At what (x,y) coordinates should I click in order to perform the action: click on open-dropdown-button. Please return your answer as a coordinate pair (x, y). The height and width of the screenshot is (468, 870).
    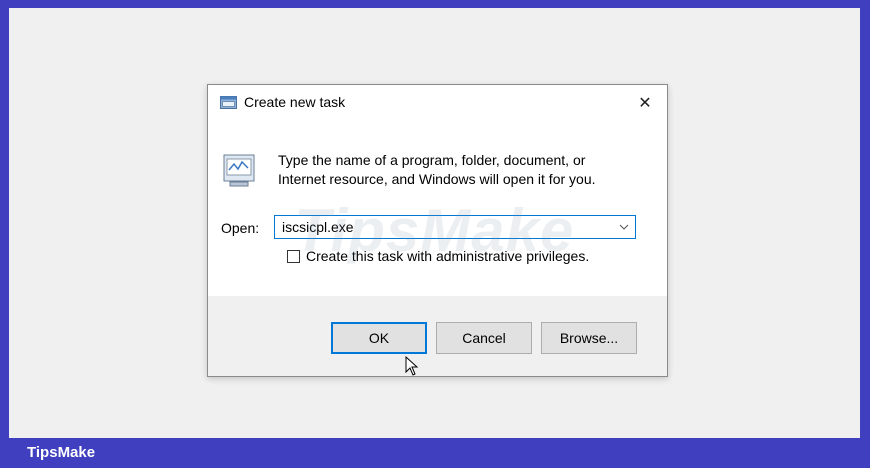
    Looking at the image, I should click on (624, 227).